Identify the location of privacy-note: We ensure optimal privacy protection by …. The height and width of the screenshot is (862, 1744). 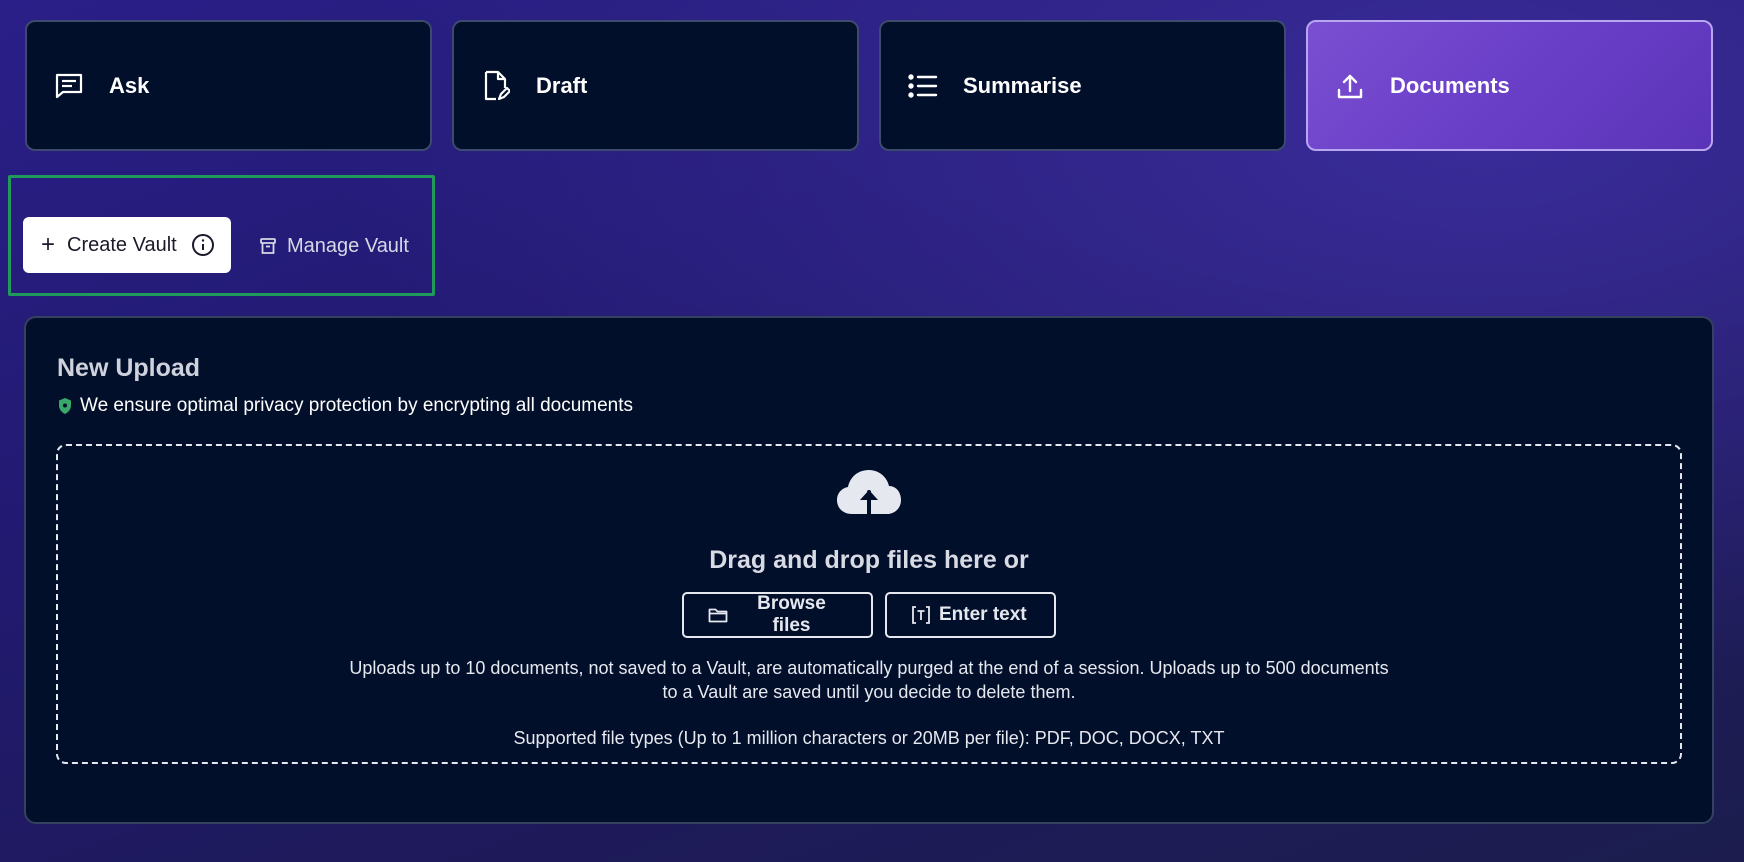
(345, 406).